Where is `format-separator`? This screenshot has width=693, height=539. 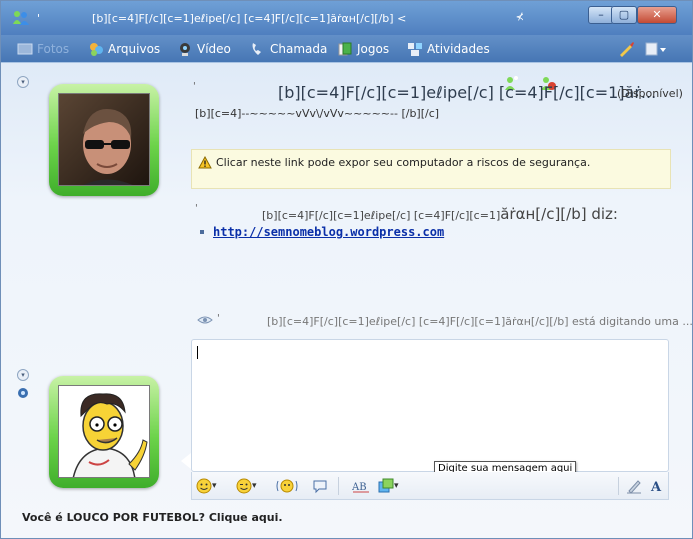
format-separator is located at coordinates (338, 486).